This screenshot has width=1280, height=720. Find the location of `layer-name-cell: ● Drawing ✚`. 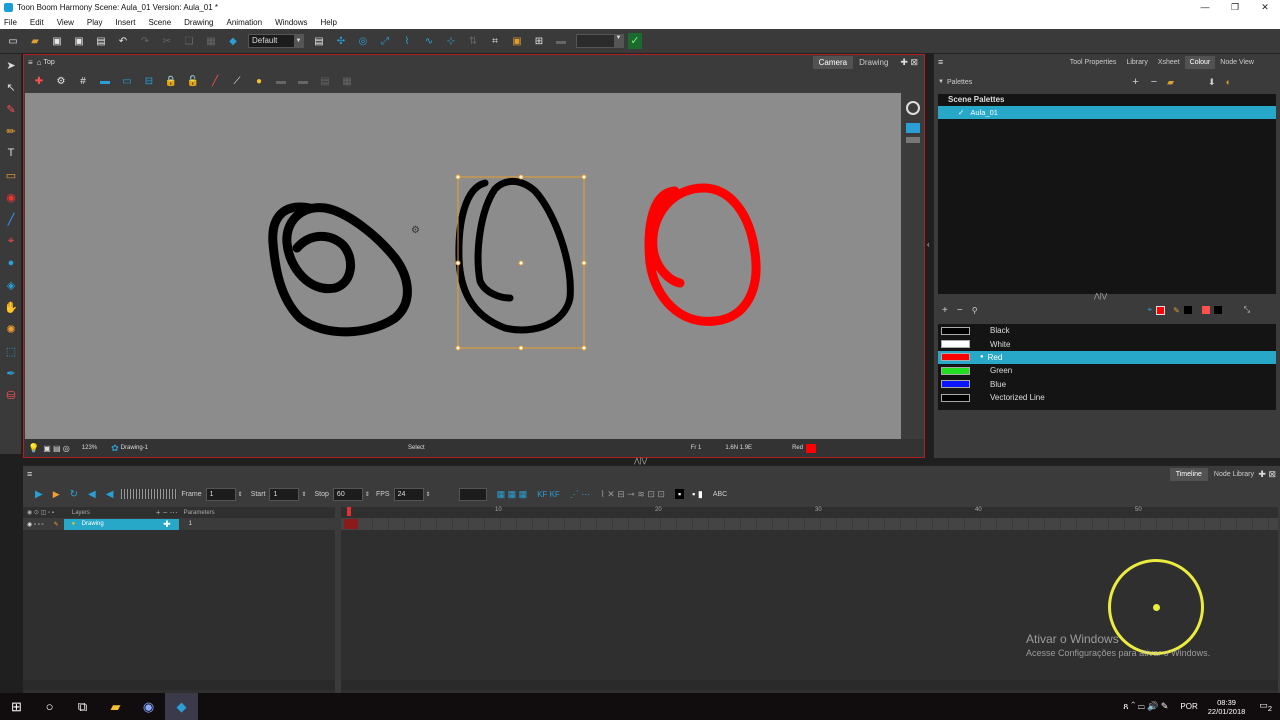

layer-name-cell: ● Drawing ✚ is located at coordinates (121, 524).